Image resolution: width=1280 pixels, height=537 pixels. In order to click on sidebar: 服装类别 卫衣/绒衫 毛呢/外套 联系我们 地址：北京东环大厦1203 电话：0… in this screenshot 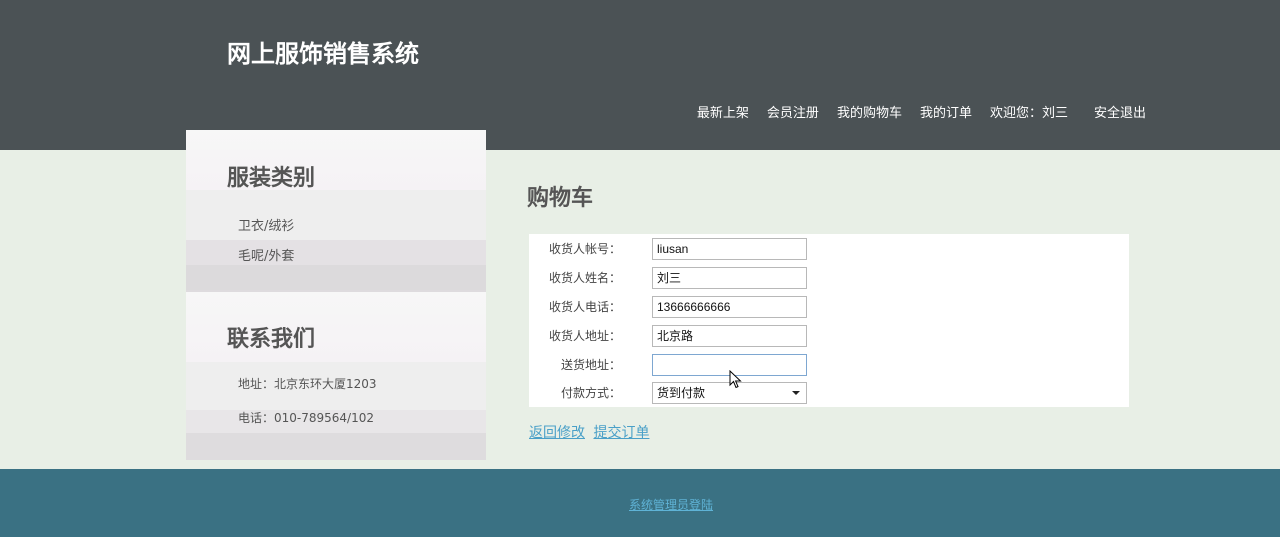, I will do `click(336, 295)`.